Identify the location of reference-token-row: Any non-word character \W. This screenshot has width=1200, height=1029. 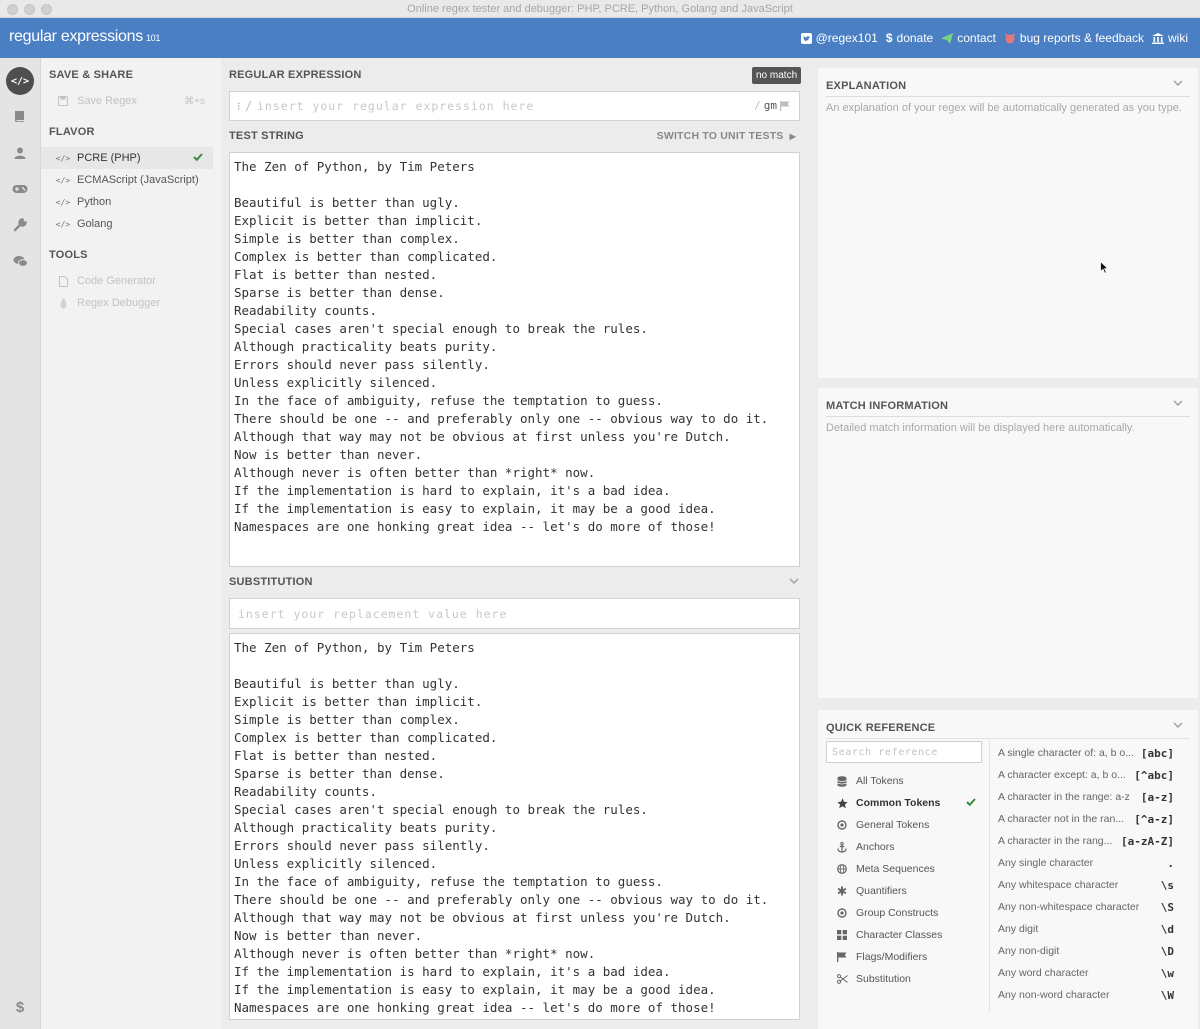
(1086, 995).